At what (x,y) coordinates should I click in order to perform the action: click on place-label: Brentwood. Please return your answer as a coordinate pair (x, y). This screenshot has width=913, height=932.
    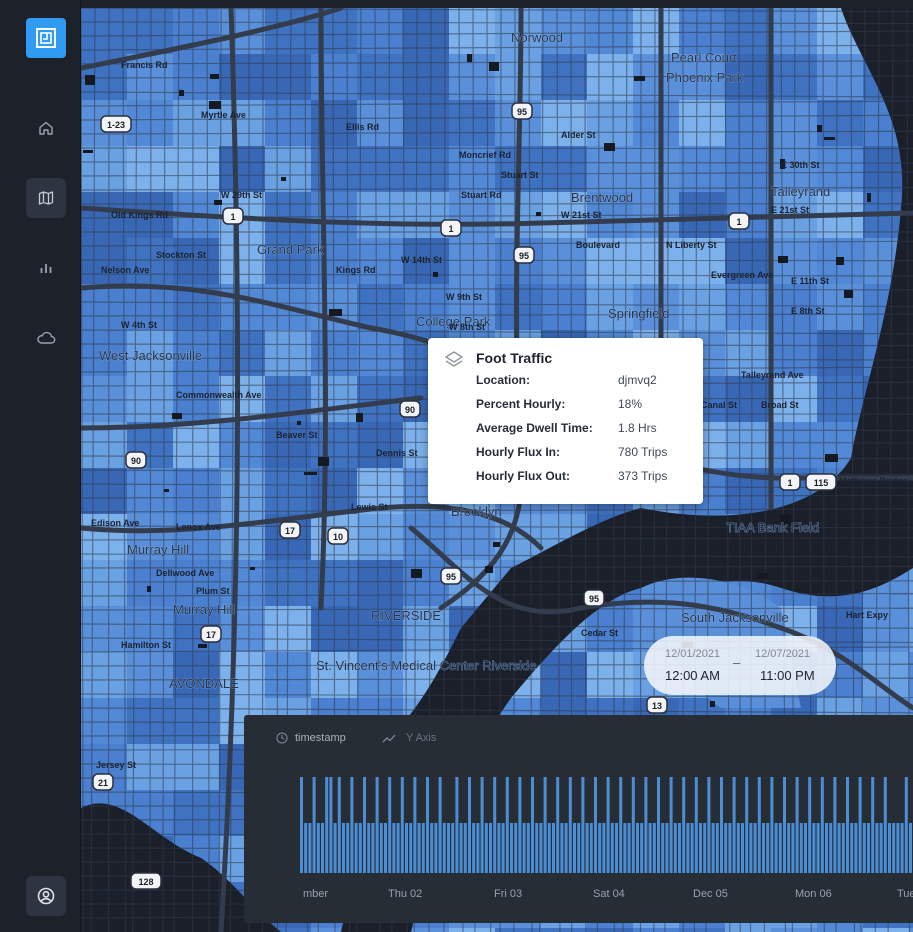
    Looking at the image, I should click on (602, 197).